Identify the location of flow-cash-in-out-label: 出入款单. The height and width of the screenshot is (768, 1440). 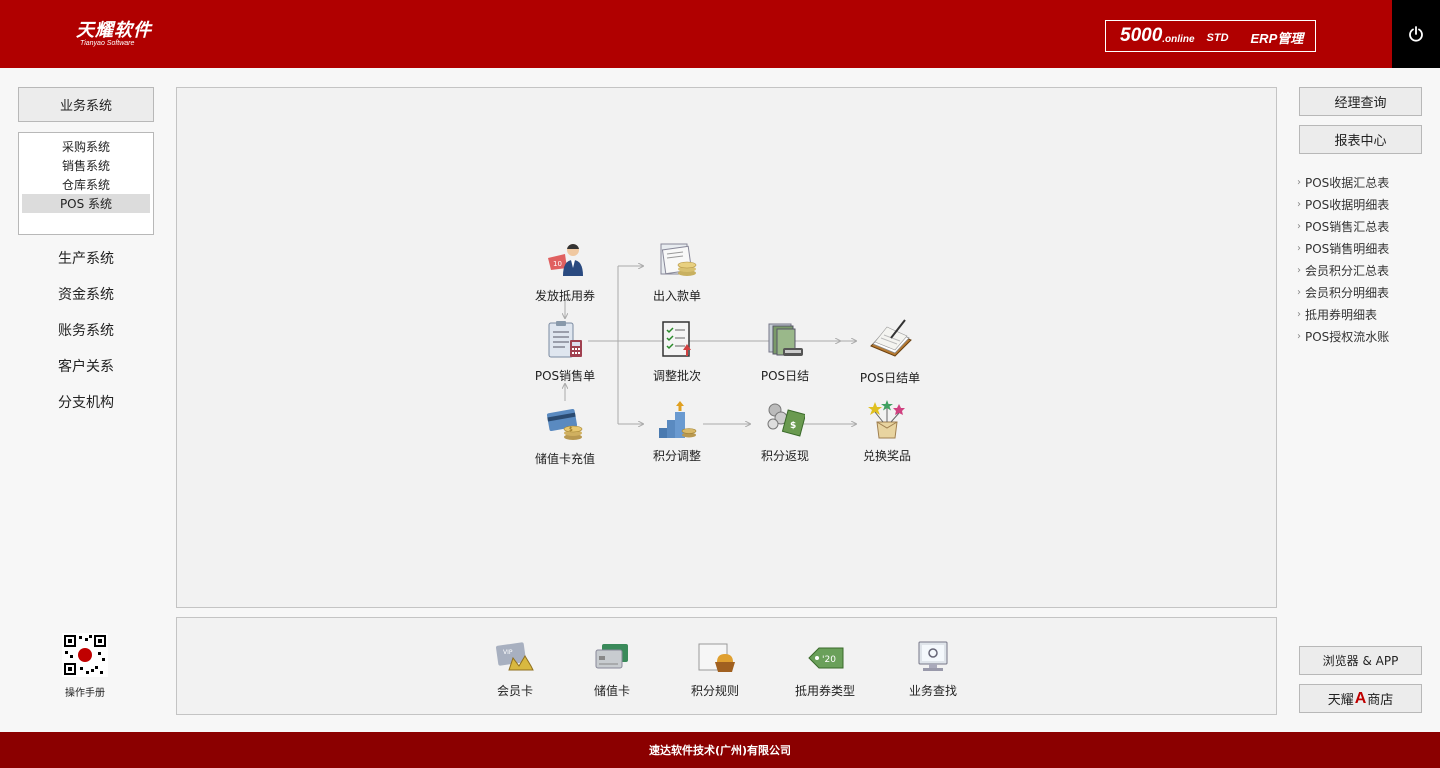
(676, 296).